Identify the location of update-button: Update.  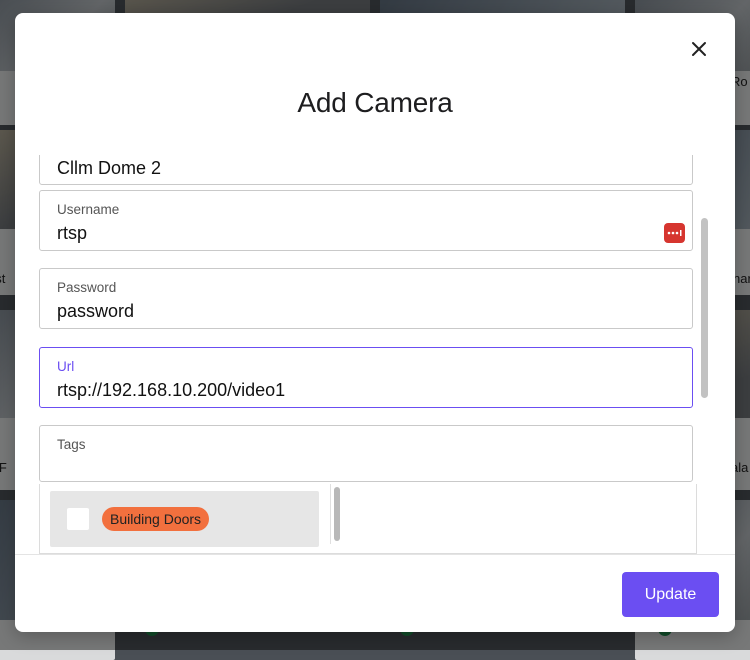
(670, 594).